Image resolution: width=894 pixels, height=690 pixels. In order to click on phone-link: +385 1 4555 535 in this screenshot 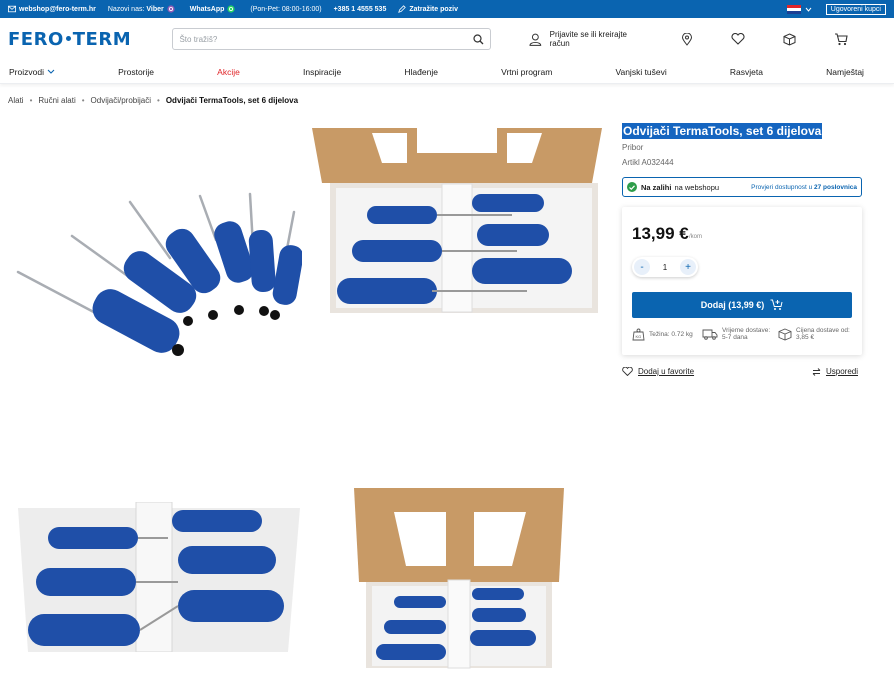, I will do `click(360, 9)`.